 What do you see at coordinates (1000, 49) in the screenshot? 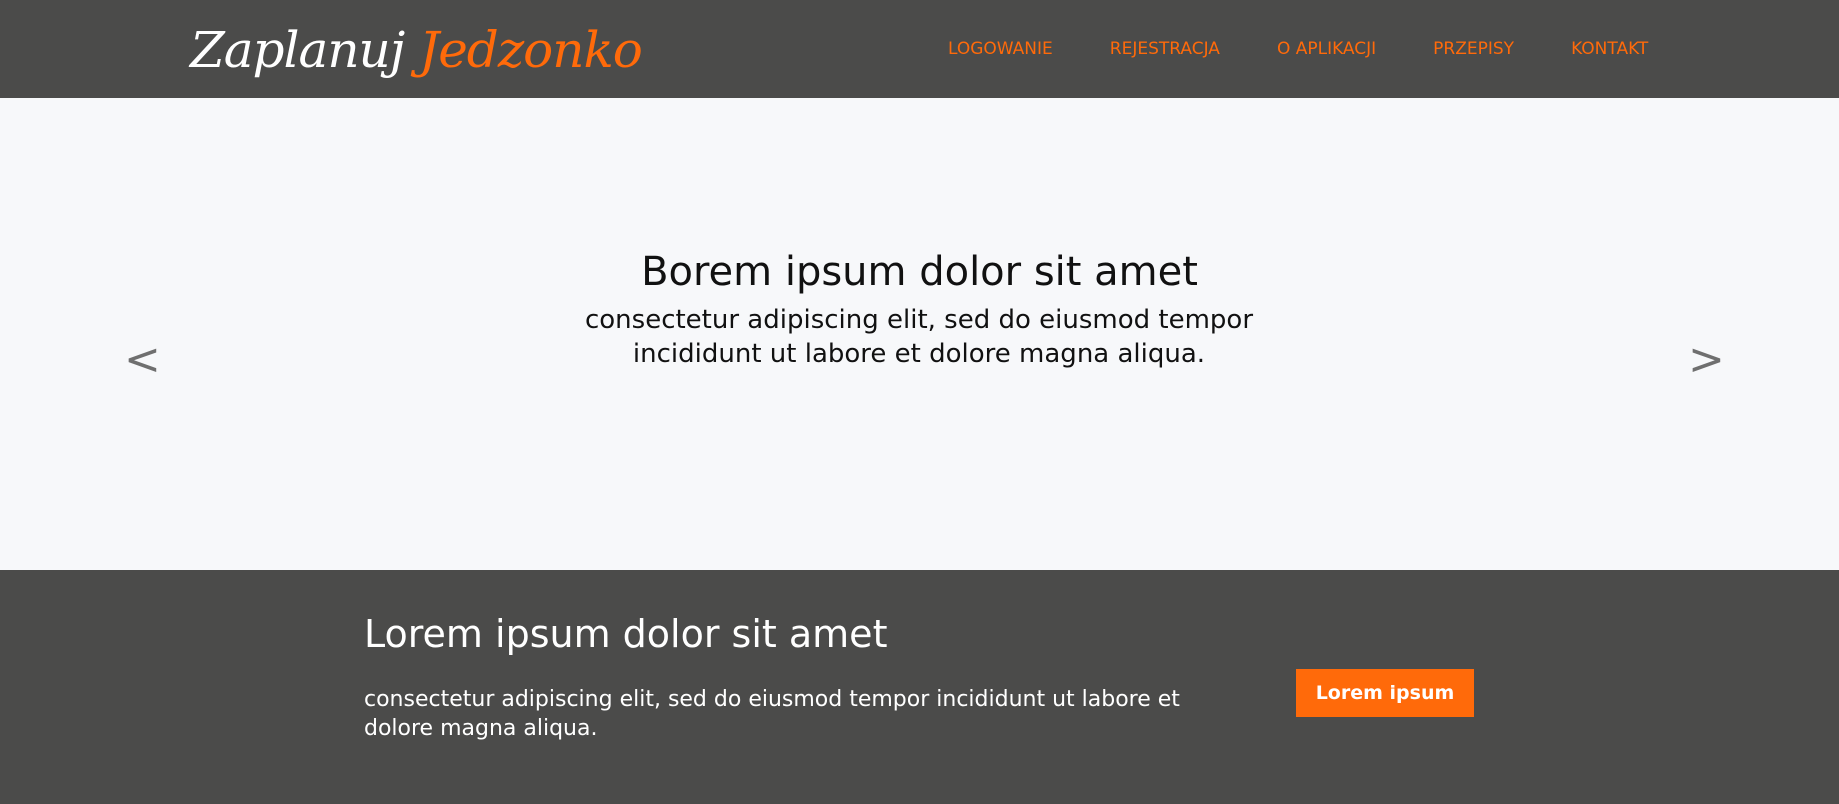
I see `nav-item-logowanie: LOGOWANIE` at bounding box center [1000, 49].